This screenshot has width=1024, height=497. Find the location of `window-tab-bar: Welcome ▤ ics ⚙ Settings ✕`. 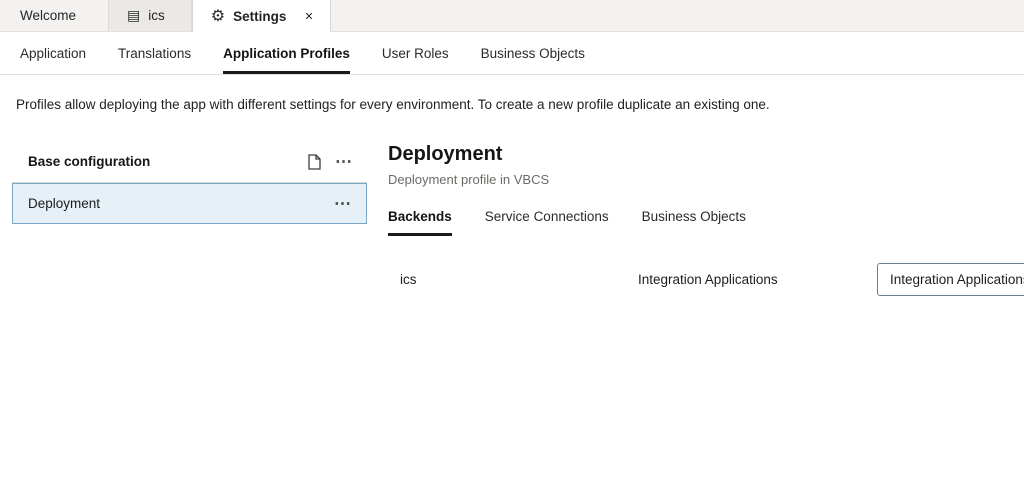

window-tab-bar: Welcome ▤ ics ⚙ Settings ✕ is located at coordinates (512, 16).